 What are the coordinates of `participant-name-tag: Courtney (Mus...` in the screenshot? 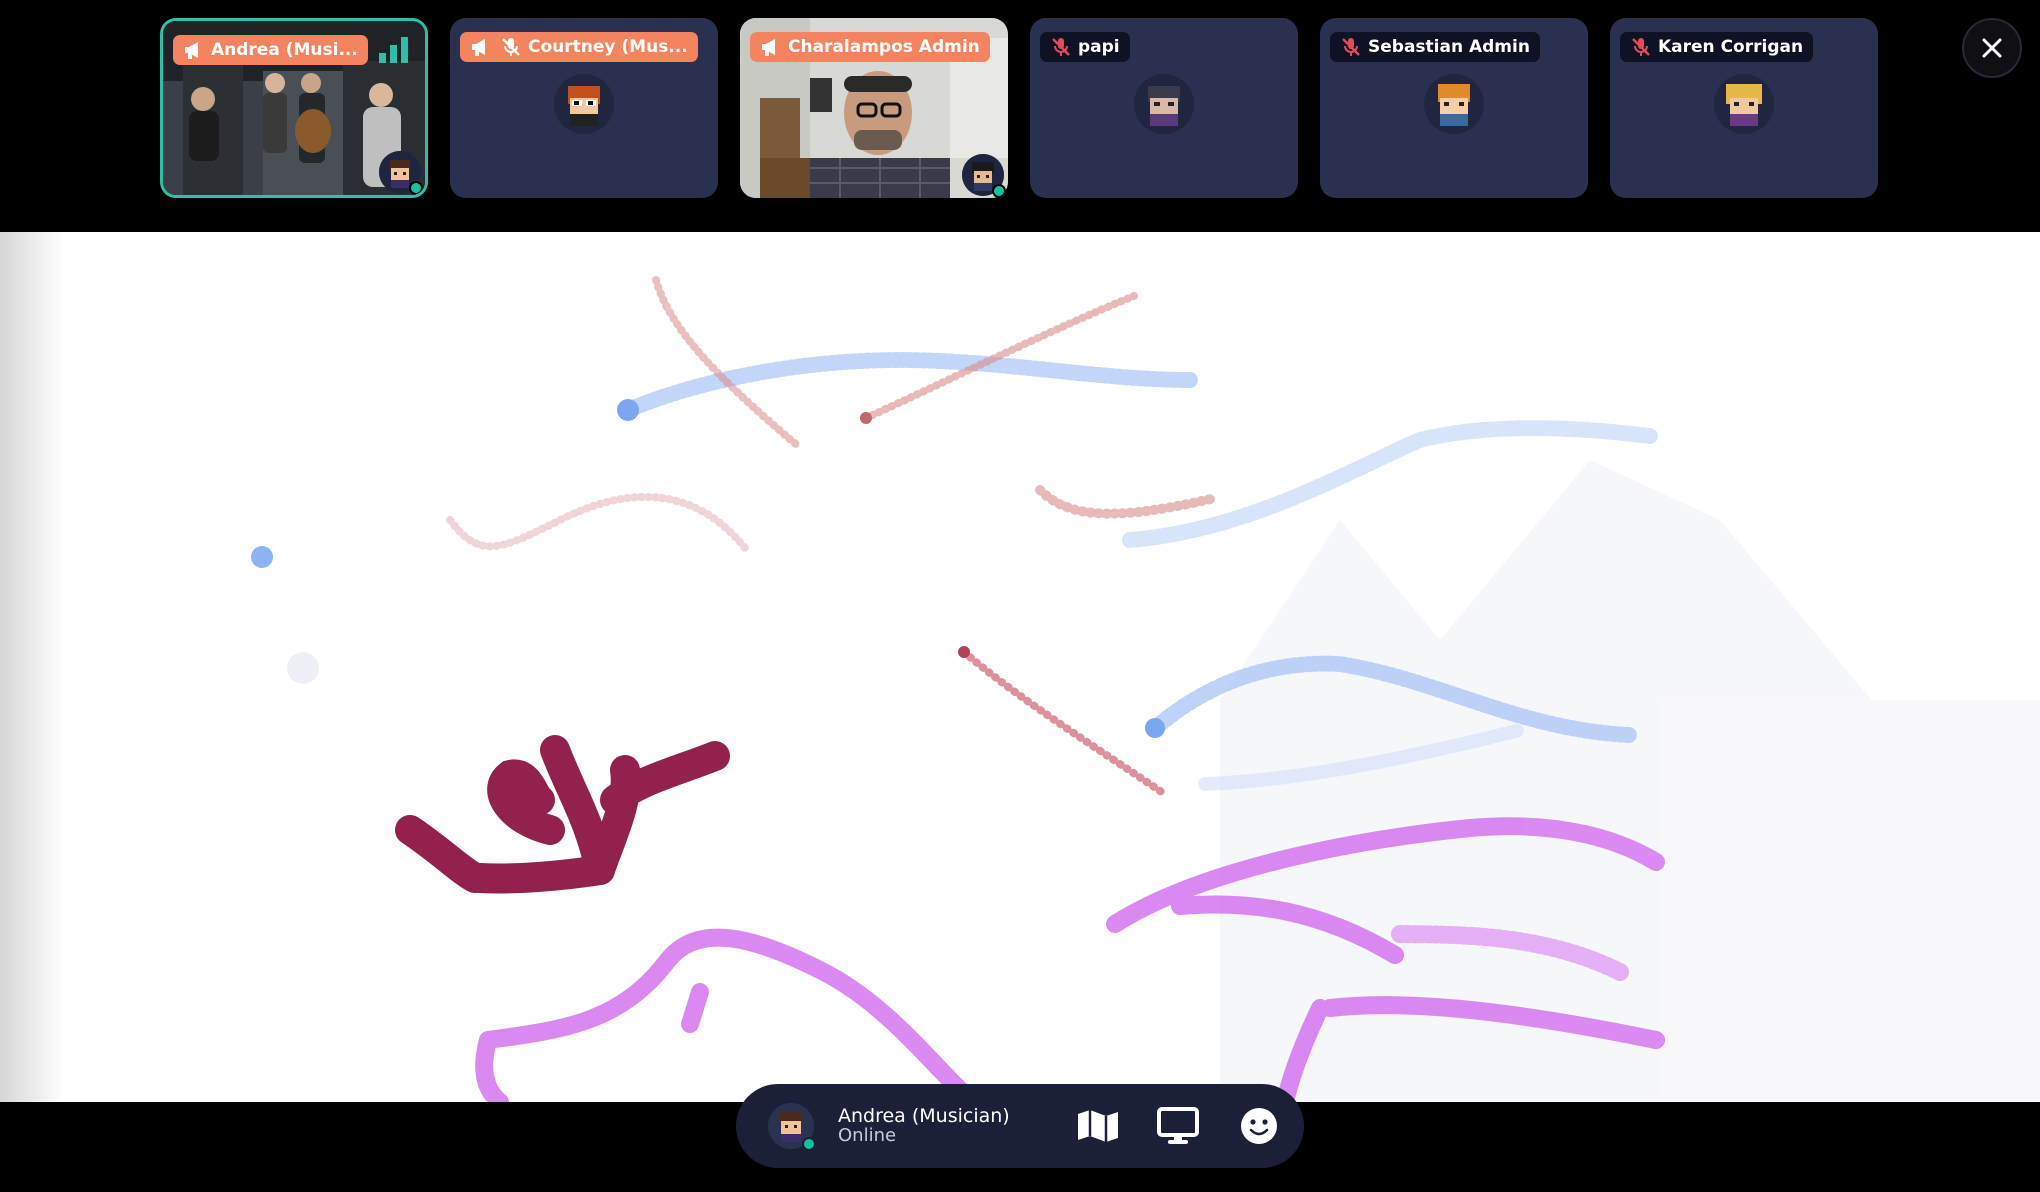 It's located at (579, 47).